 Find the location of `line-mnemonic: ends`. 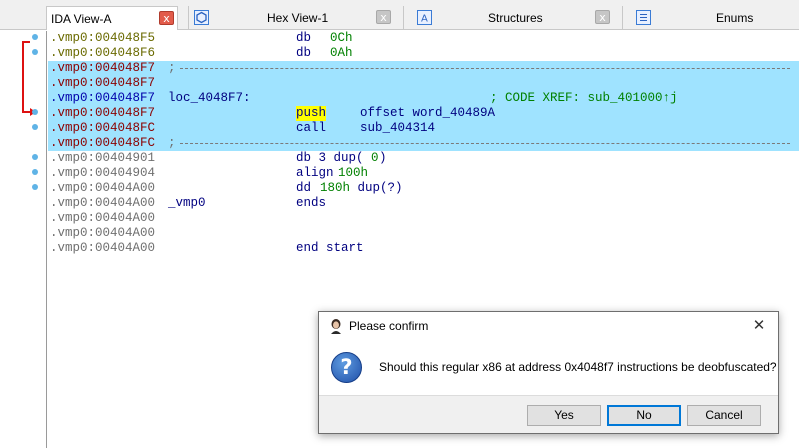

line-mnemonic: ends is located at coordinates (311, 203).